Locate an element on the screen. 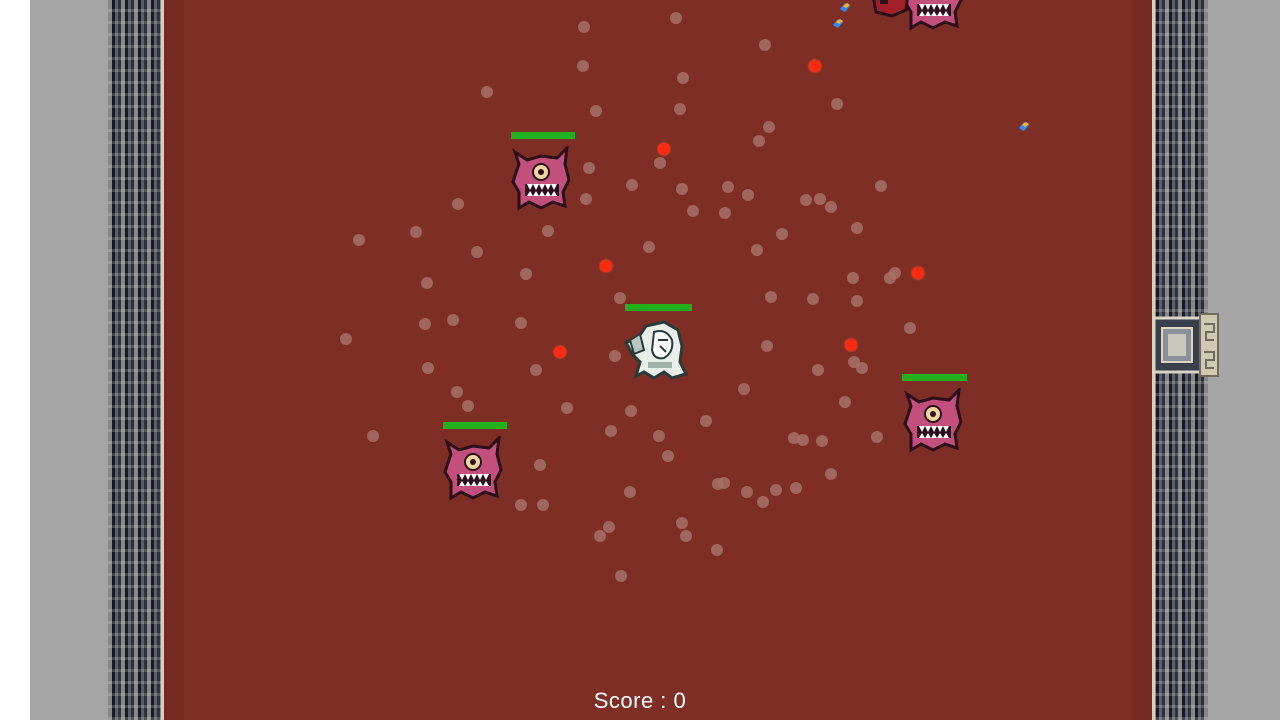 The image size is (1280, 720). left-margin is located at coordinates (69, 360).